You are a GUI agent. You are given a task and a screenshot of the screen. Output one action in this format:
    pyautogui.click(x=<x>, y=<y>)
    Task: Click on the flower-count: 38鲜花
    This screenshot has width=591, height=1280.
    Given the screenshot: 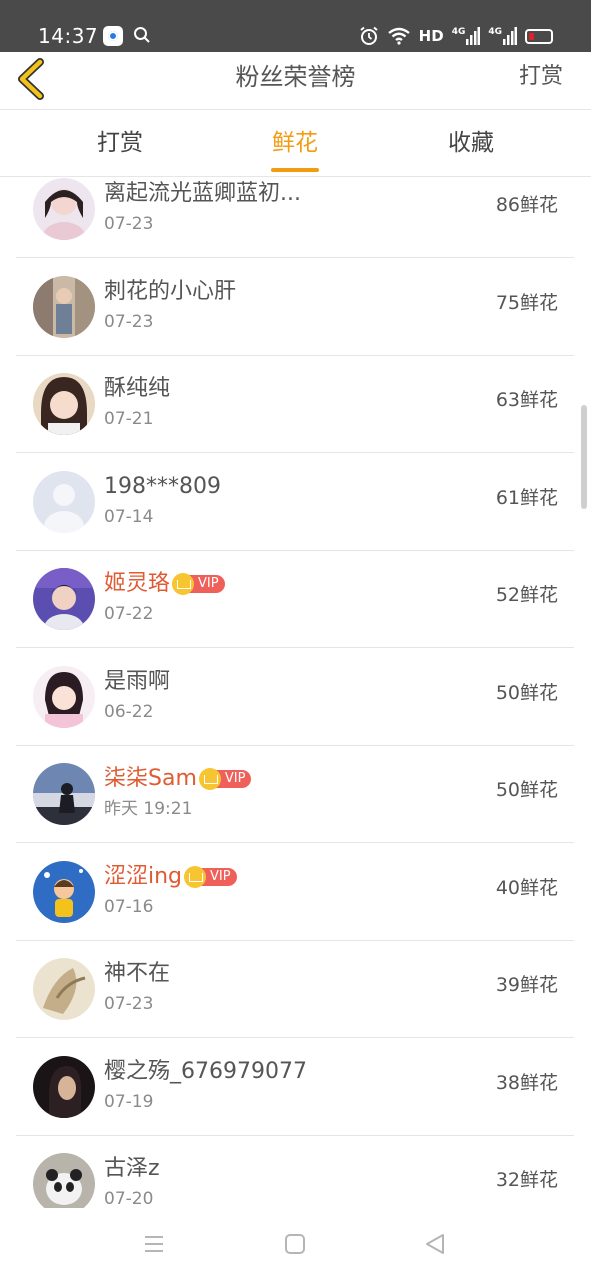 What is the action you would take?
    pyautogui.click(x=526, y=1083)
    